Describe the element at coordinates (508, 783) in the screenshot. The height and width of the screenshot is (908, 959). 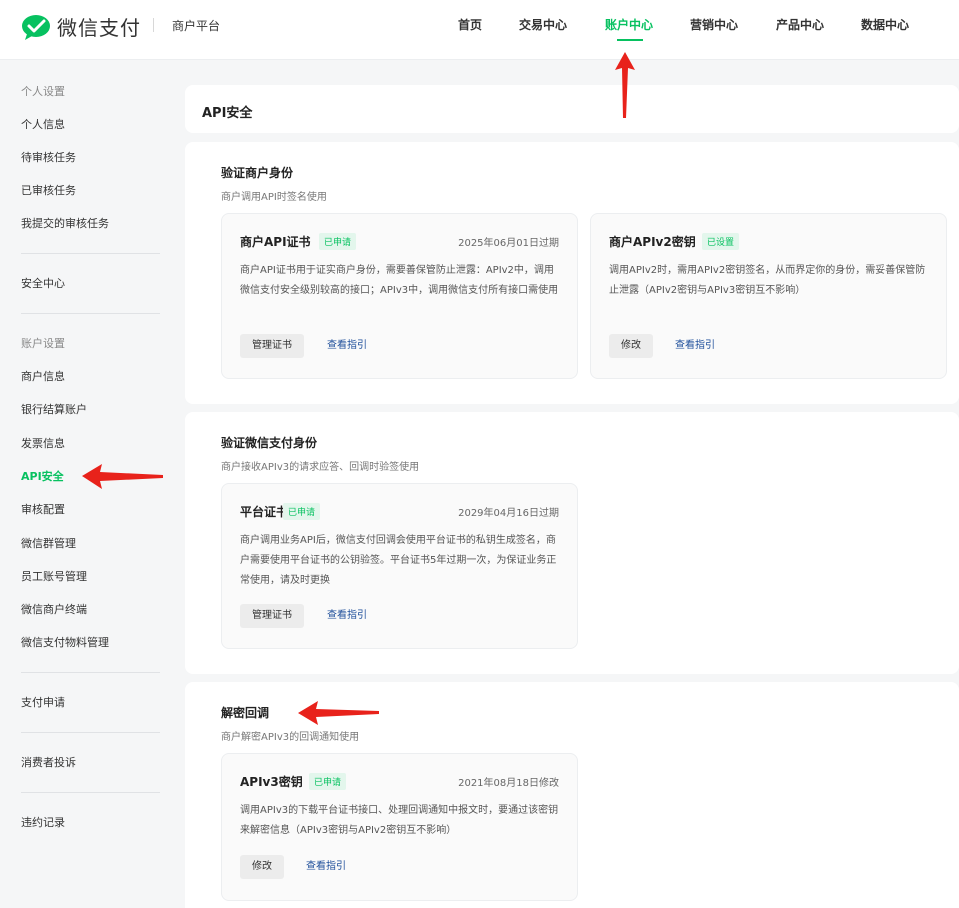
I see `card-date: 2021年08月18日修改` at that location.